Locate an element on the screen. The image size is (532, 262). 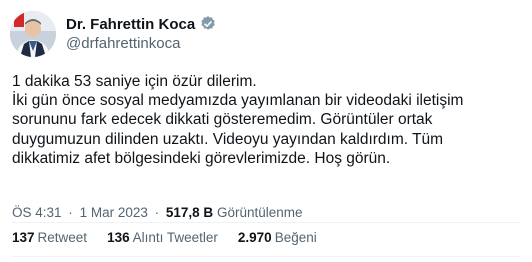
author-display-name: Dr. Fahrettin Koca is located at coordinates (130, 24).